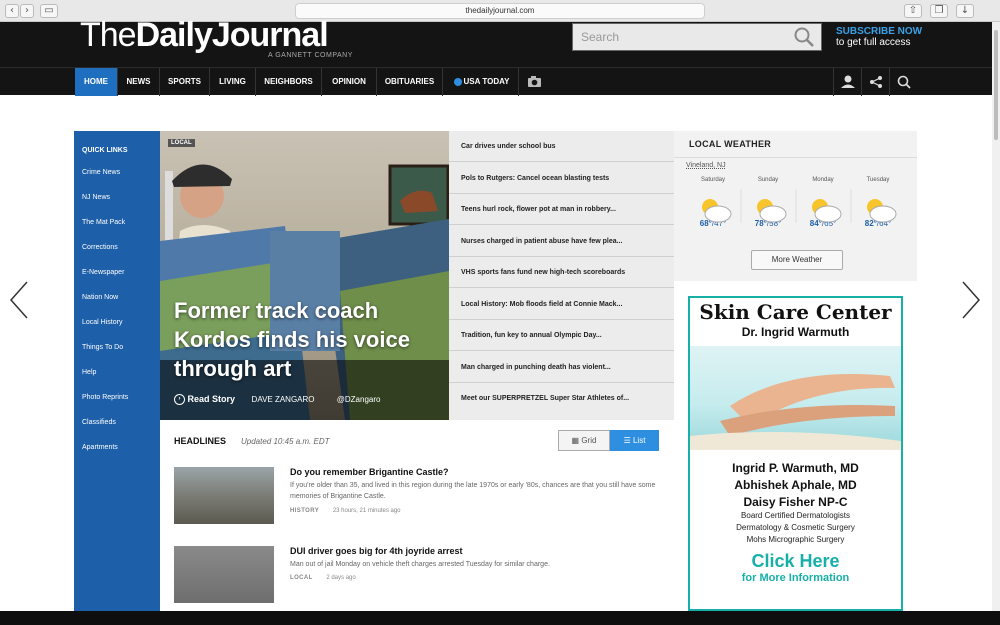 The width and height of the screenshot is (1000, 625). Describe the element at coordinates (410, 82) in the screenshot. I see `nav-obituaries: OBITUARIES` at that location.